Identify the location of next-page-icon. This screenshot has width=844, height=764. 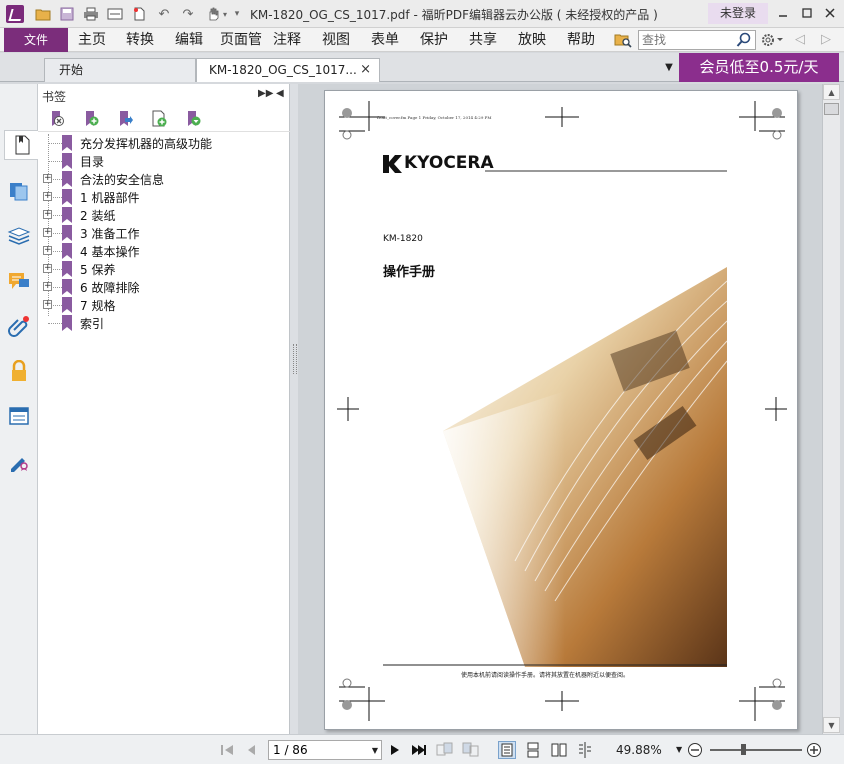
(395, 750).